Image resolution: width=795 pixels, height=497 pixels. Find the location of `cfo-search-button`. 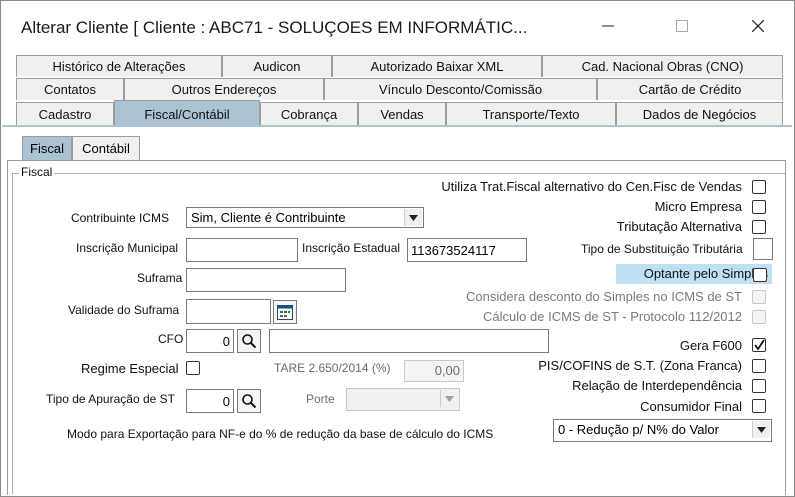

cfo-search-button is located at coordinates (249, 341).